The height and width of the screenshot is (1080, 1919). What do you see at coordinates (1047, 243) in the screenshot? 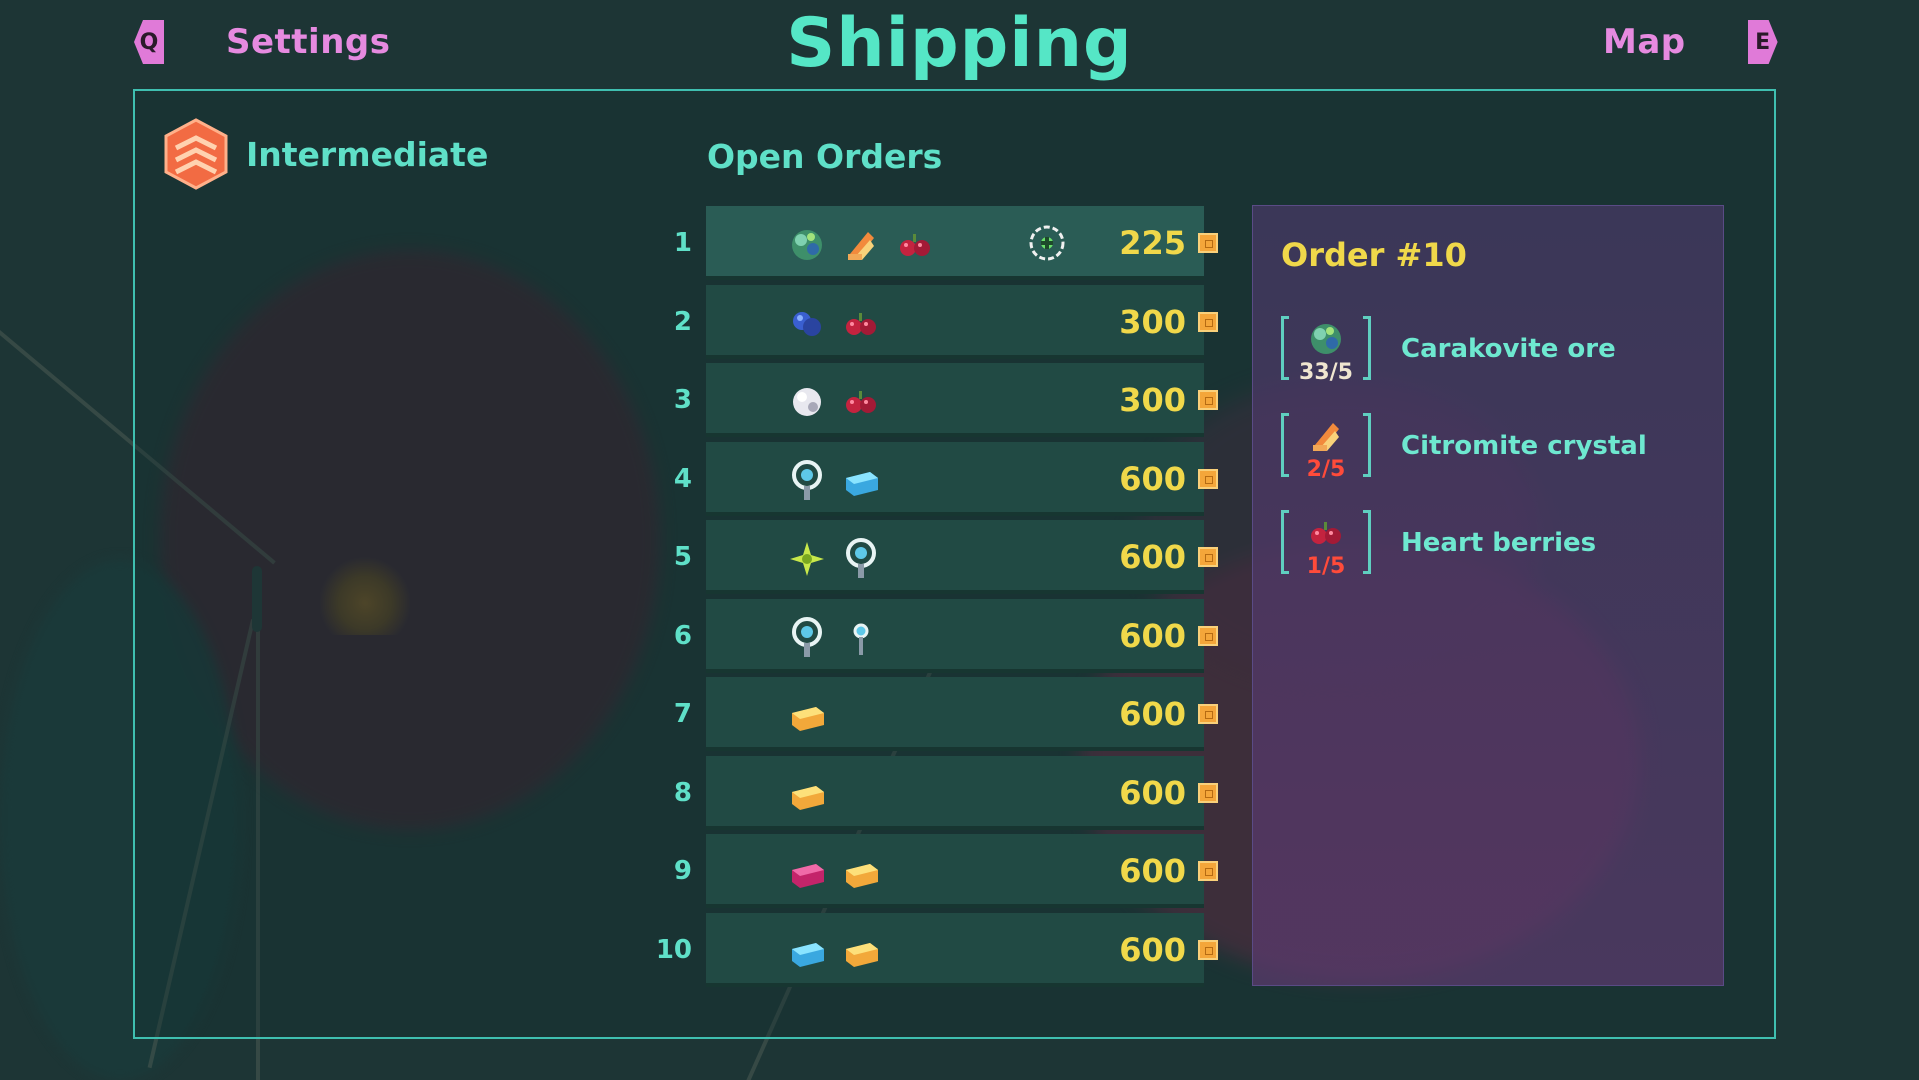
I see `track-order-icon` at bounding box center [1047, 243].